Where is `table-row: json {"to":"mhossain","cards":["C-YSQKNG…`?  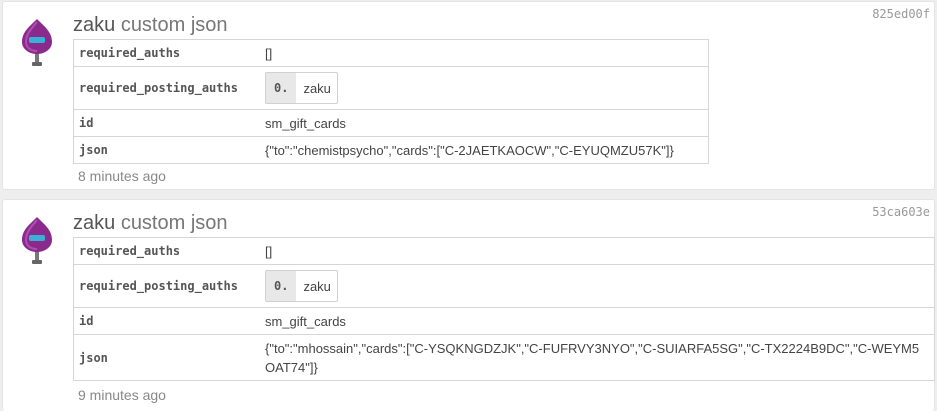 table-row: json {"to":"mhossain","cards":["C-YSQKNG… is located at coordinates (504, 357).